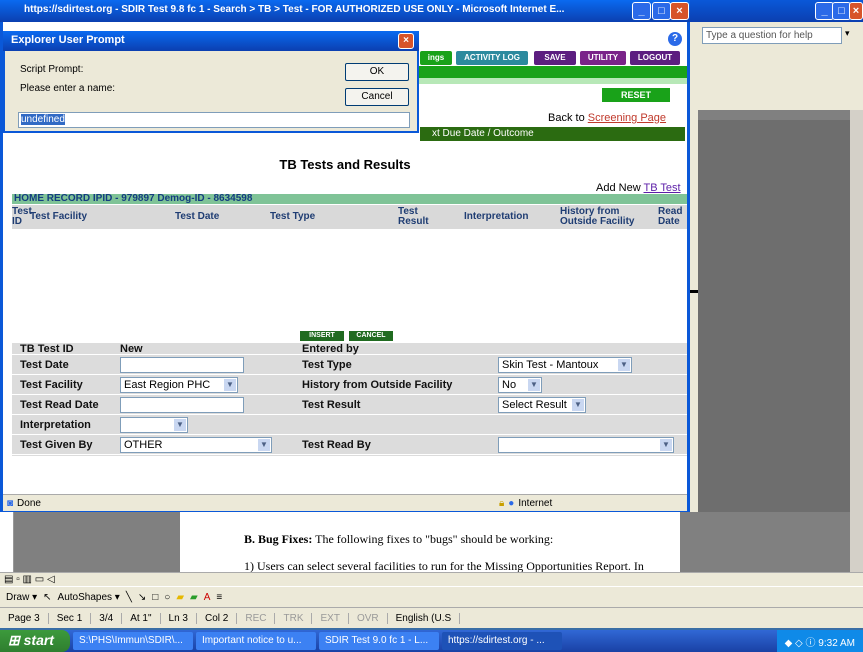 The image size is (863, 652). I want to click on form-row-id: TB Test ID New Entered by, so click(349, 349).